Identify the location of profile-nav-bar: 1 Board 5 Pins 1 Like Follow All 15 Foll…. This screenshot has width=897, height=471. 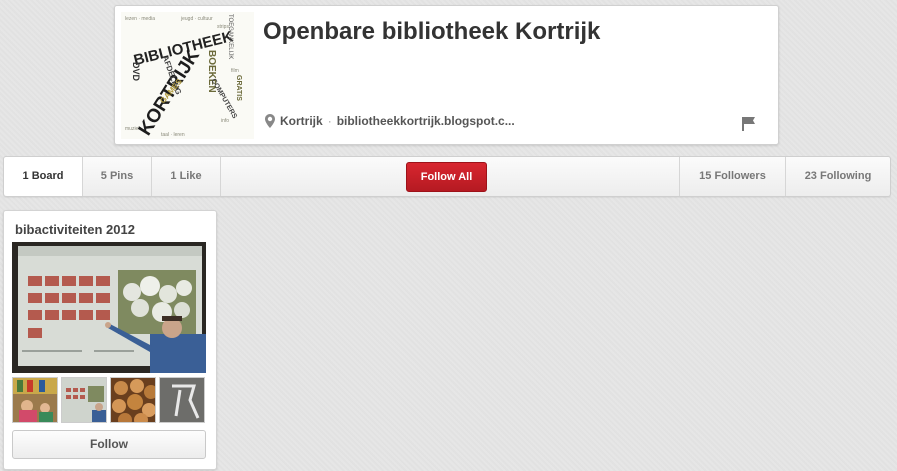
(447, 176).